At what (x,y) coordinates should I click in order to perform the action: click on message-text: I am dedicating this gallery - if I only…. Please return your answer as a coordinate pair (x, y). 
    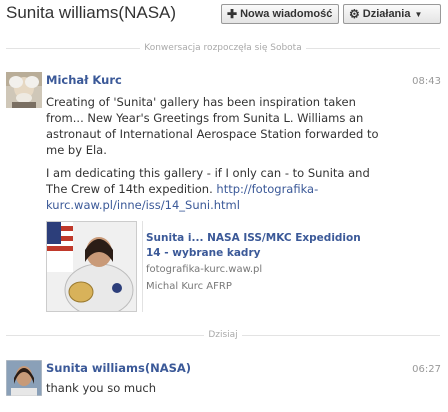
    Looking at the image, I should click on (208, 181).